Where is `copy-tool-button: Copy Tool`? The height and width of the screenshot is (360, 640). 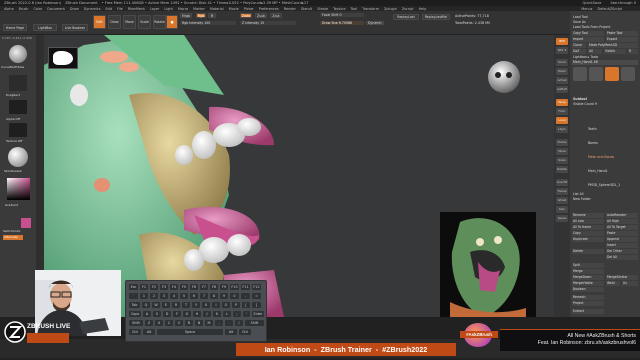 copy-tool-button: Copy Tool is located at coordinates (588, 33).